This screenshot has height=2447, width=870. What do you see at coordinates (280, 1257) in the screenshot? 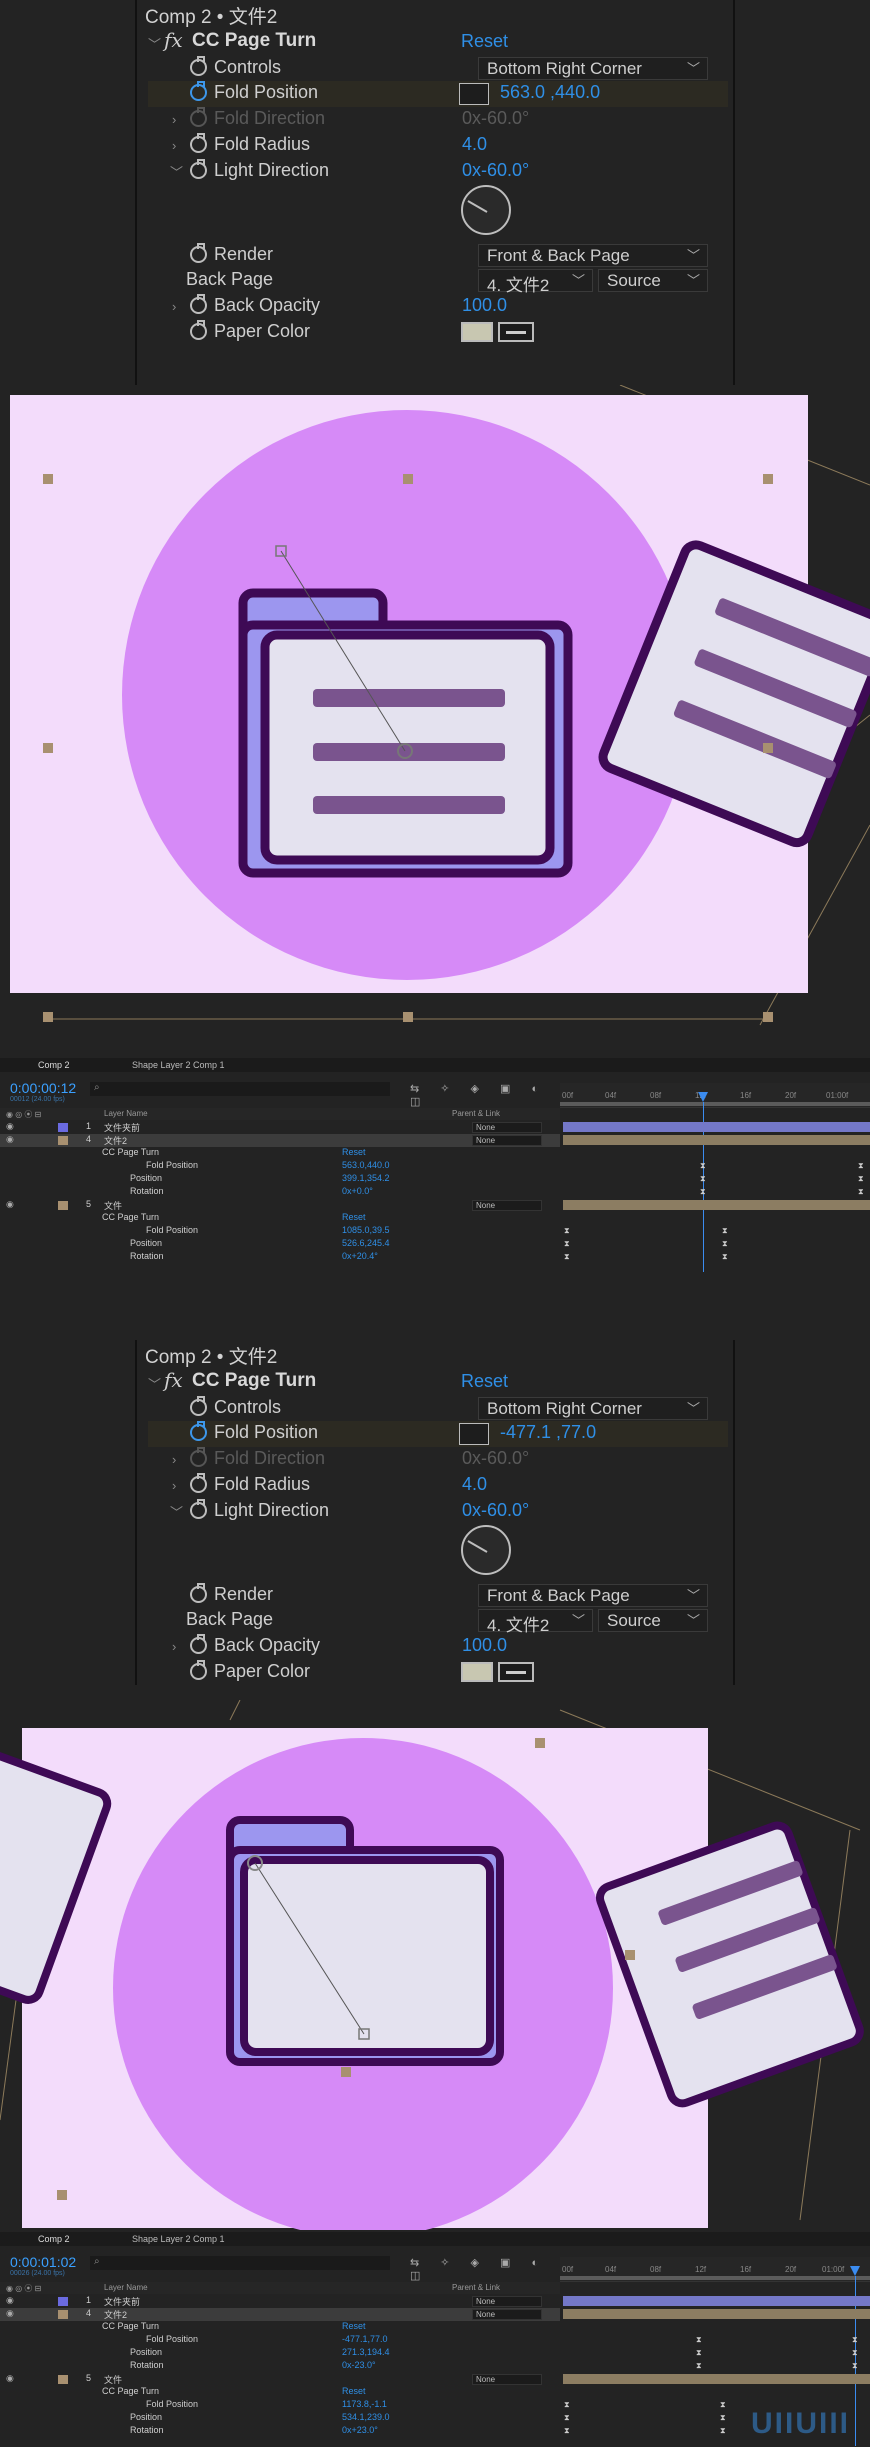
I see `property-row: Rotation 0x+20.4°` at bounding box center [280, 1257].